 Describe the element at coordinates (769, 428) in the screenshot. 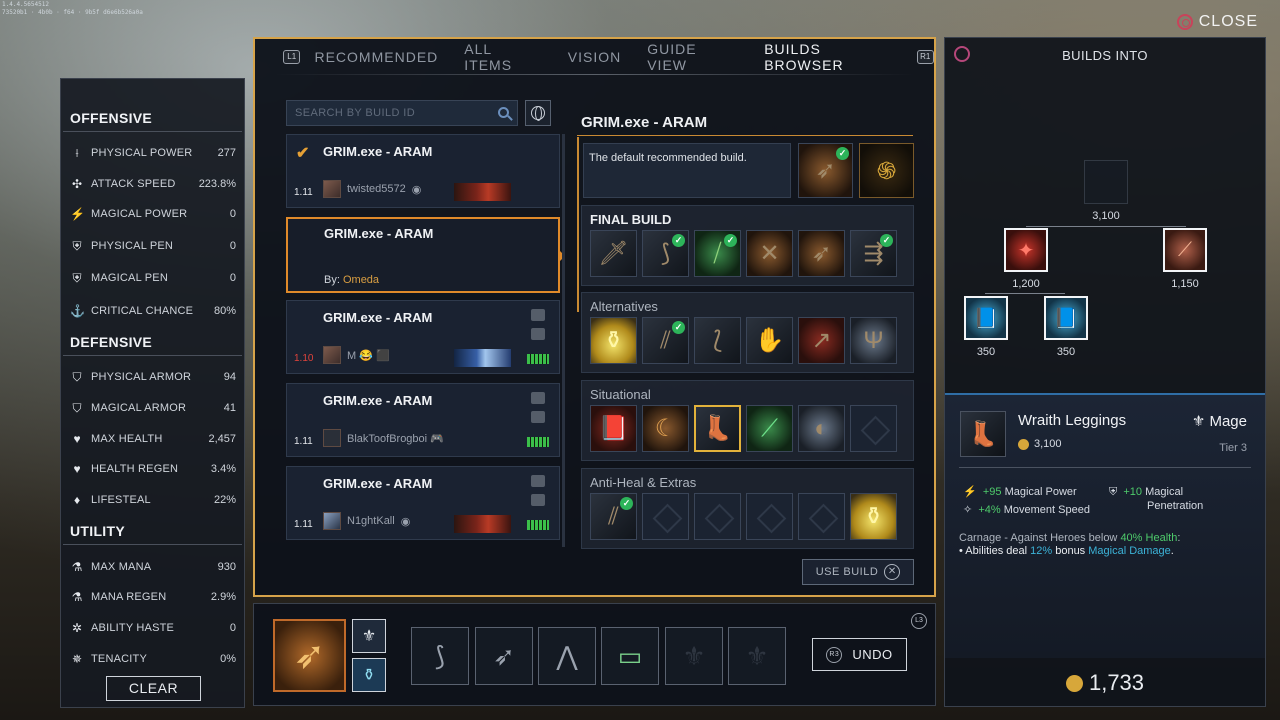

I see `item-slot: ⟋` at that location.